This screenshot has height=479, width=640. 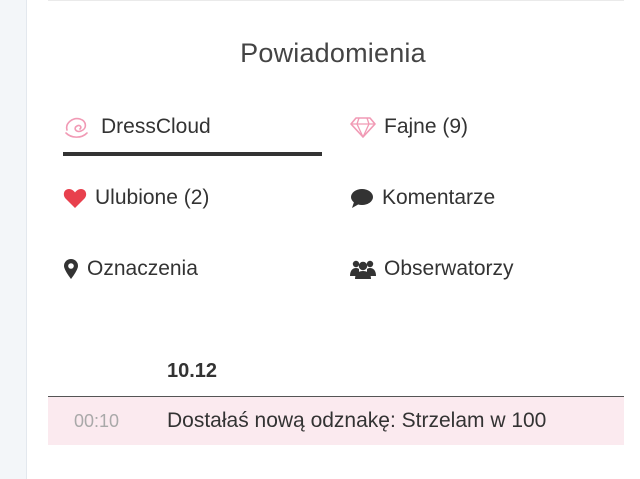 What do you see at coordinates (362, 198) in the screenshot?
I see `comment-icon` at bounding box center [362, 198].